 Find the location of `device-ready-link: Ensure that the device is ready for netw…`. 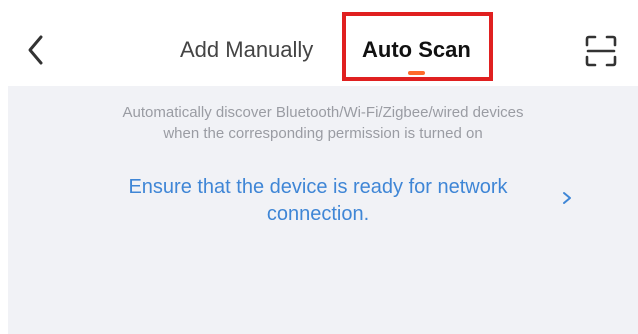

device-ready-link: Ensure that the device is ready for netw… is located at coordinates (328, 201).